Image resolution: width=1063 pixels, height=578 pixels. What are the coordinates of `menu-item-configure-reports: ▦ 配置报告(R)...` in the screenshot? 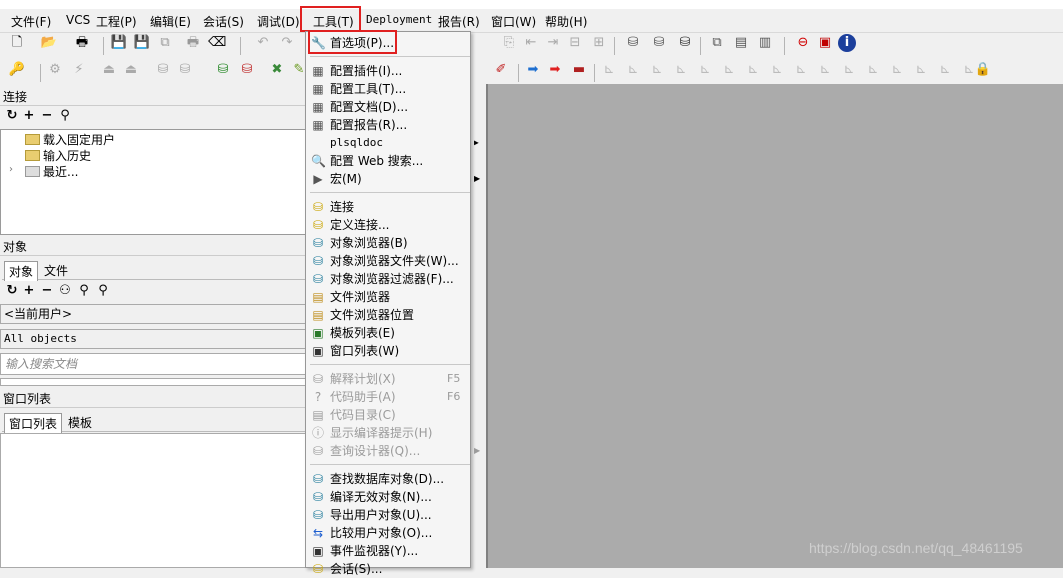 It's located at (389, 125).